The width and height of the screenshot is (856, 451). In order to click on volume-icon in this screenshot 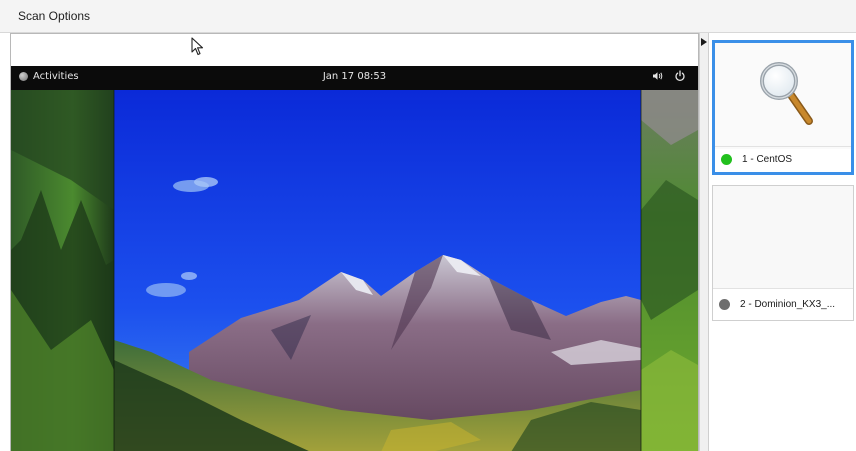, I will do `click(658, 76)`.